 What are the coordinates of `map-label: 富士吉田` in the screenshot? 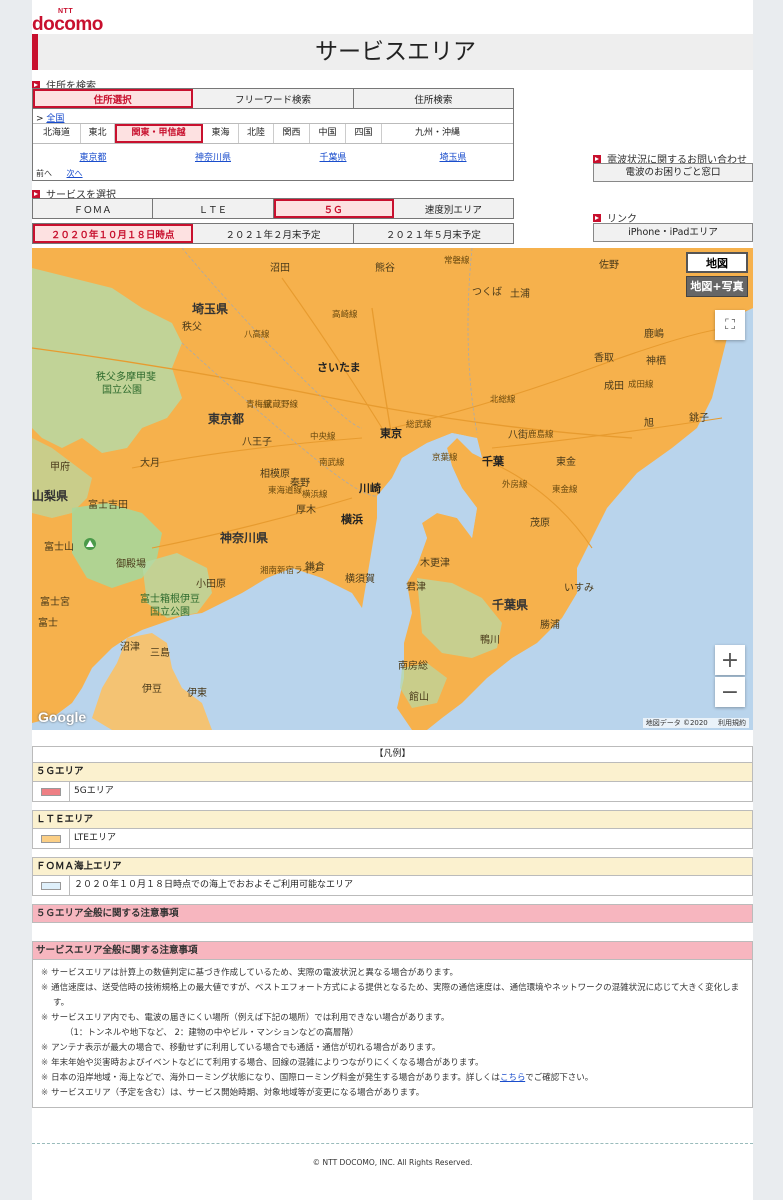 It's located at (108, 505).